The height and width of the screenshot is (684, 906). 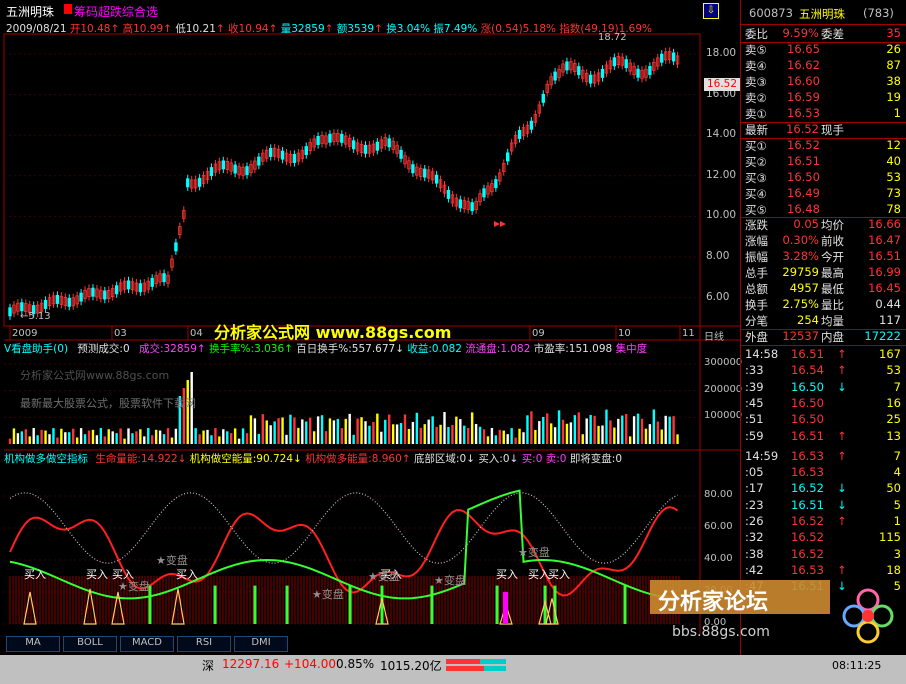 I want to click on stat-label: 总额, so click(x=756, y=289).